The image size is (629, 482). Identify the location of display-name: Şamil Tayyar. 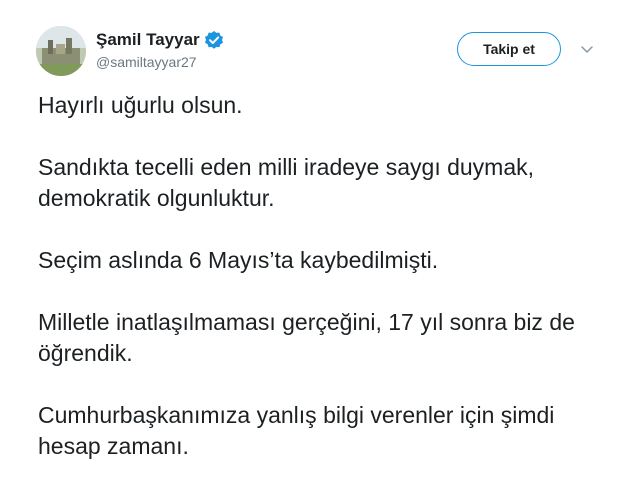
(148, 40).